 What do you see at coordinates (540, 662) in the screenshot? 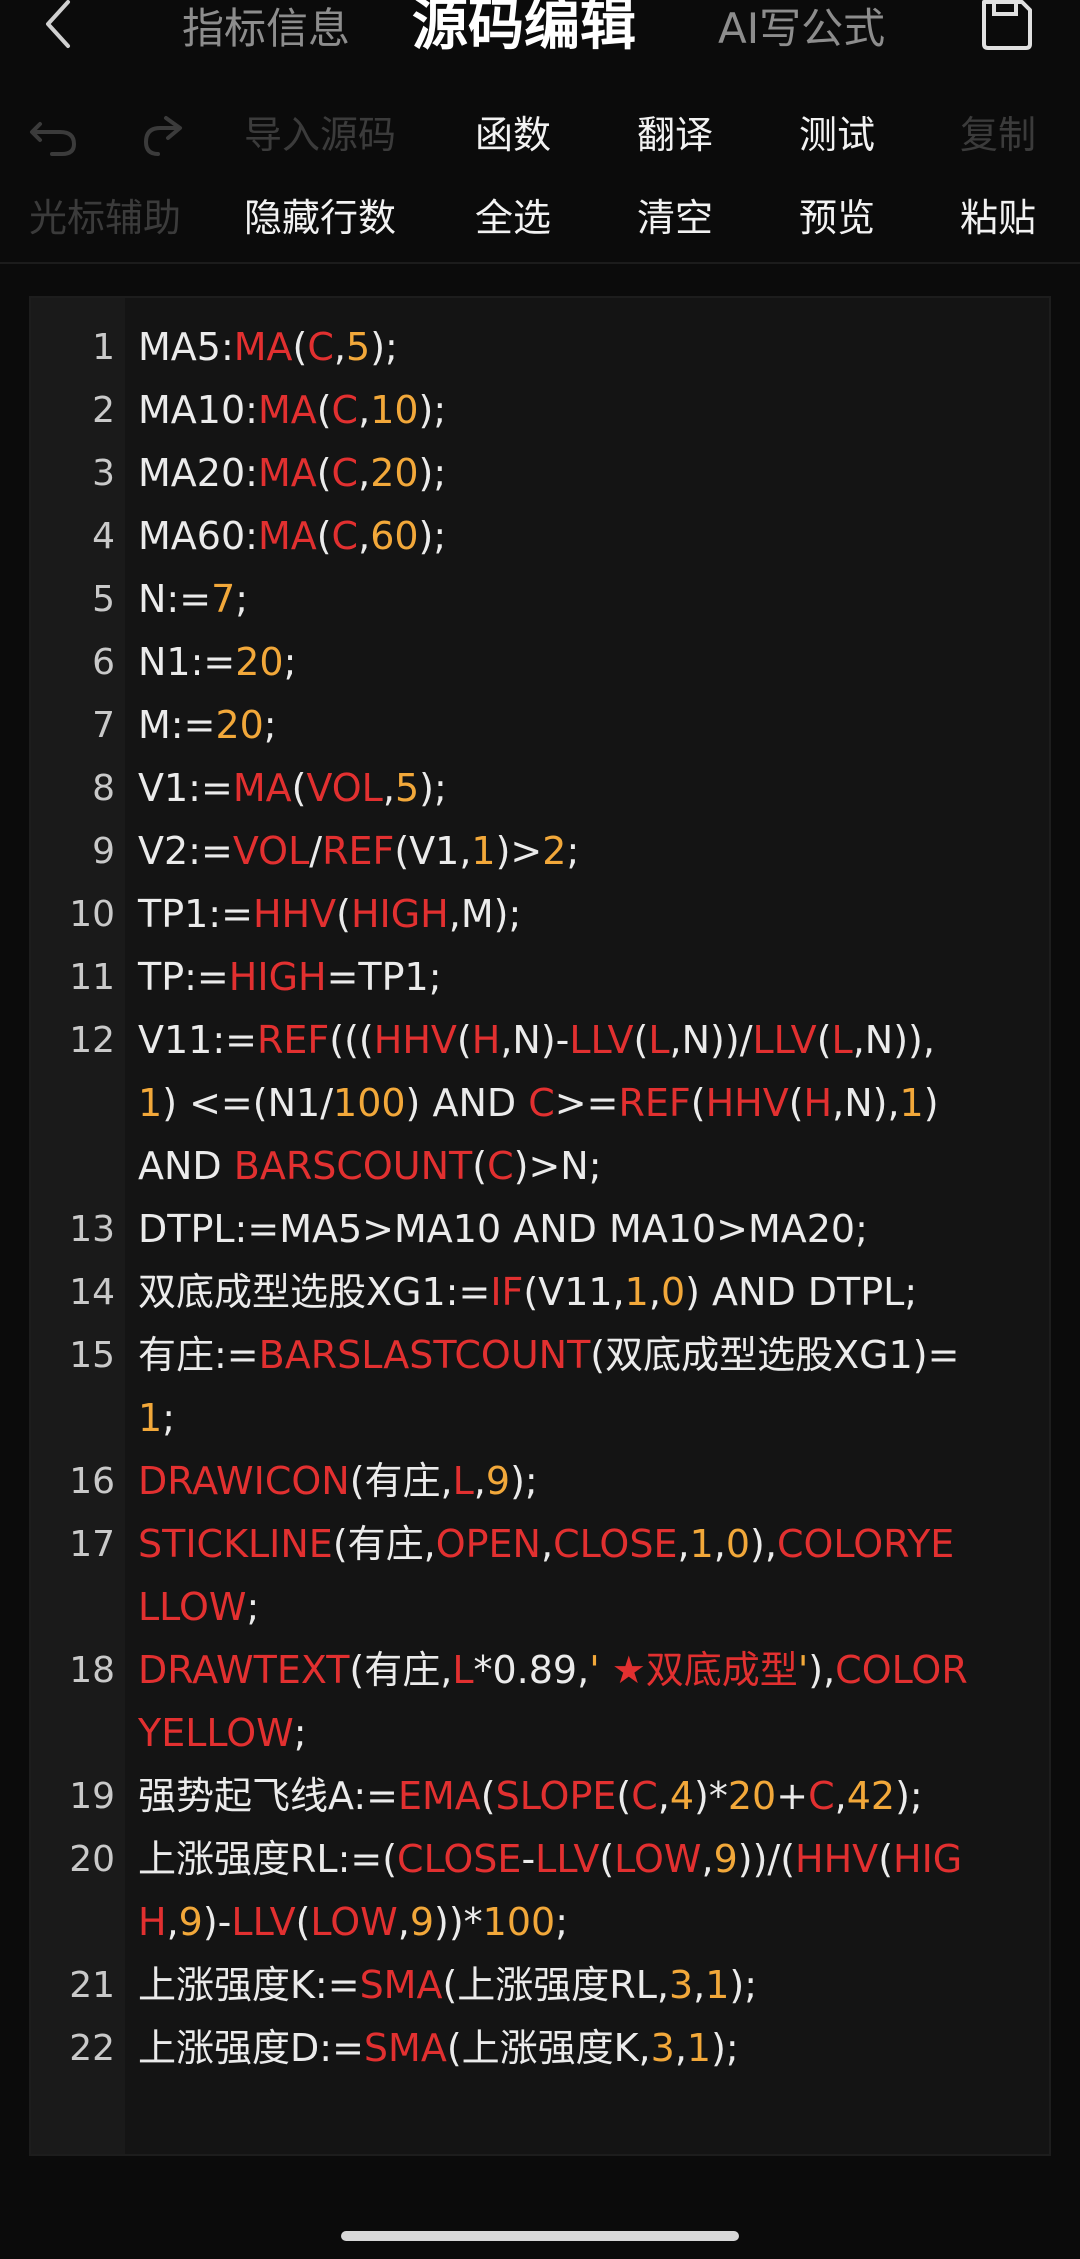
I see `code-line: 6 N1:=20;` at bounding box center [540, 662].